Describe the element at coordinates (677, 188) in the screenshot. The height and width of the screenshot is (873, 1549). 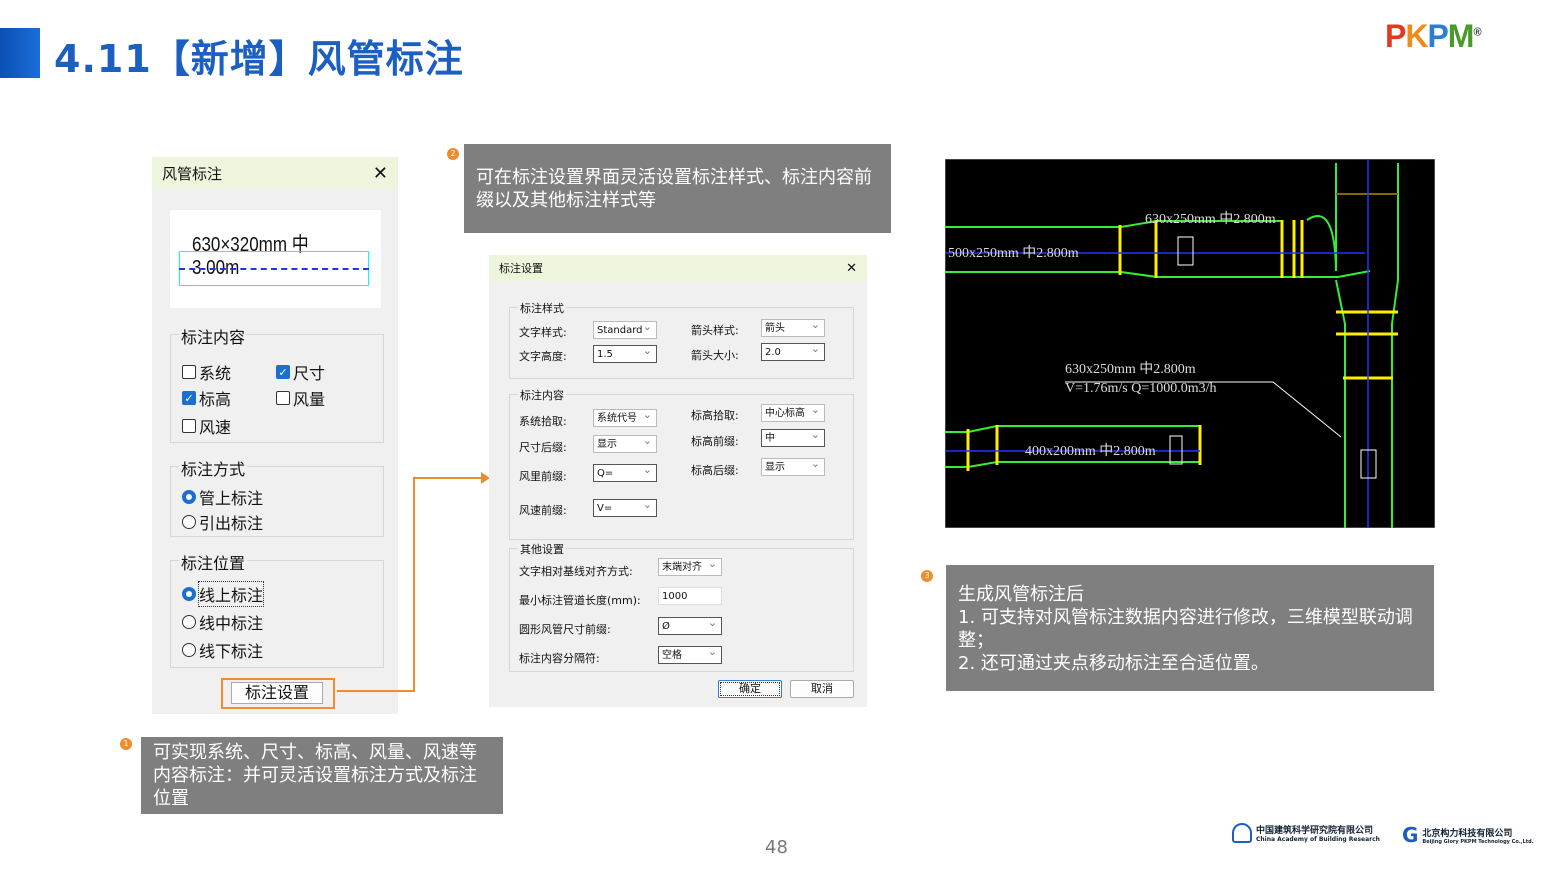
I see `note-2: 可在标注设置界面灵活设置标注样式、标注内容前缀以及其他标注样式等` at that location.